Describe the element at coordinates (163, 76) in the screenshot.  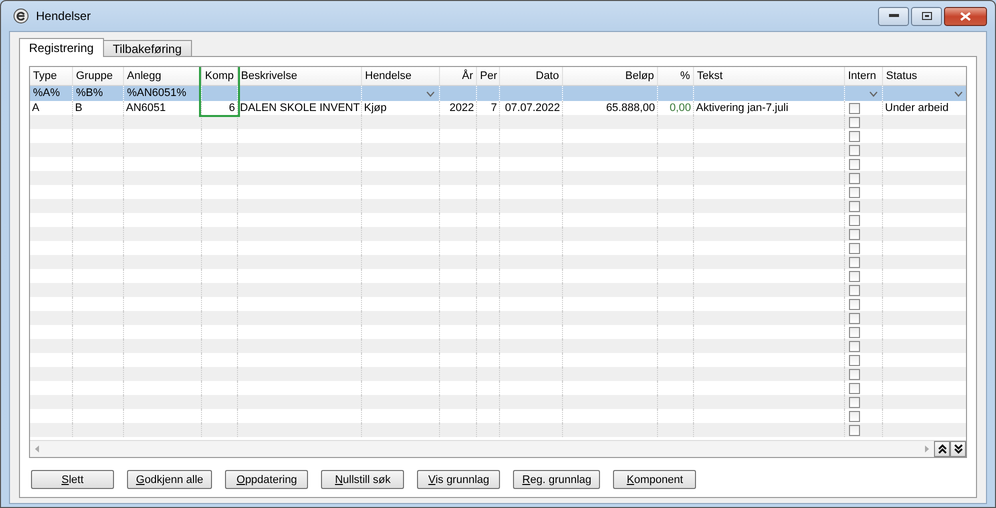
I see `column-header: Anlegg` at that location.